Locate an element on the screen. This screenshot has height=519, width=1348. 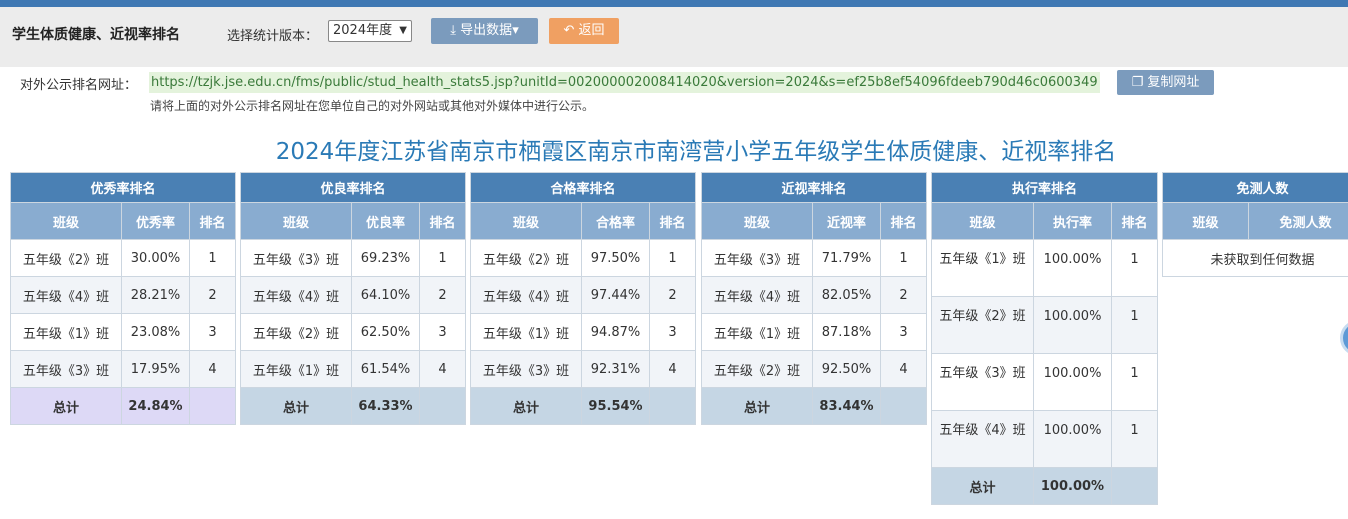
total-value: 95.54% is located at coordinates (615, 406).